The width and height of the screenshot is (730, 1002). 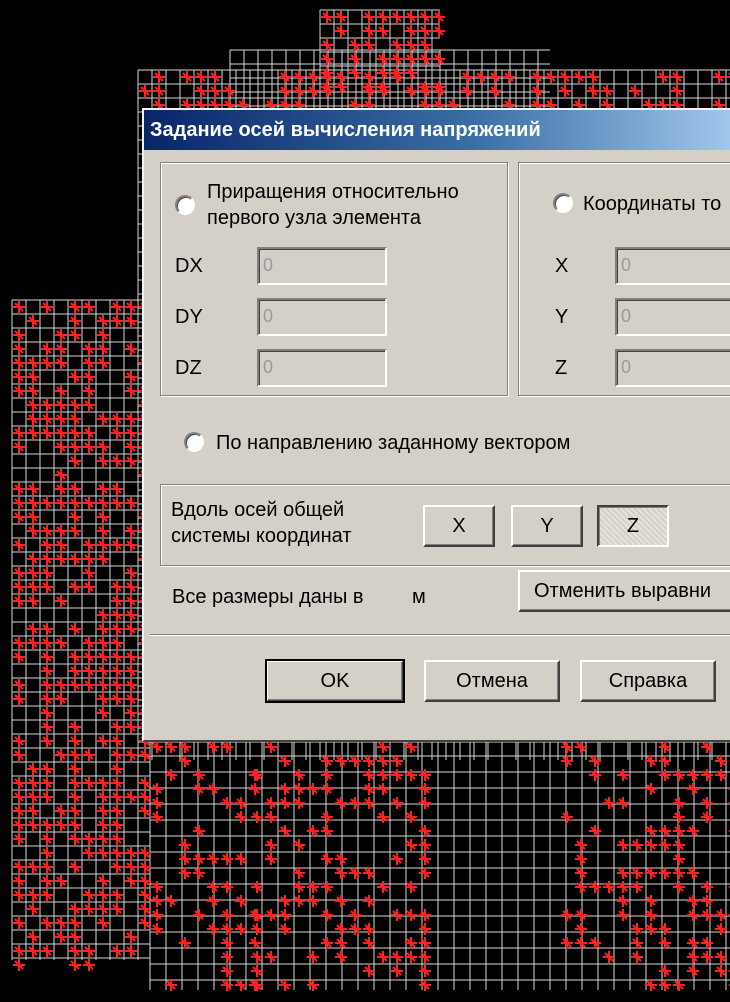 I want to click on coords-group: Координаты то X 0 Y 0 Z 0, so click(x=624, y=279).